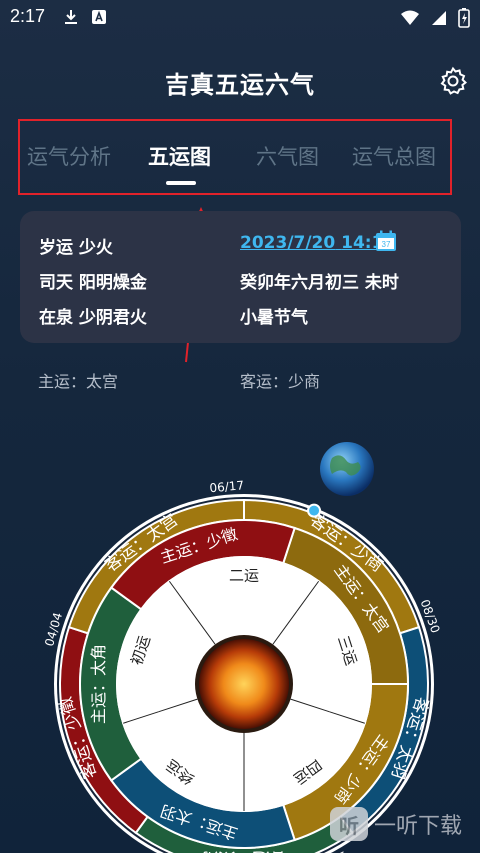 The height and width of the screenshot is (853, 480). Describe the element at coordinates (85, 17) in the screenshot. I see `status-icons-left` at that location.